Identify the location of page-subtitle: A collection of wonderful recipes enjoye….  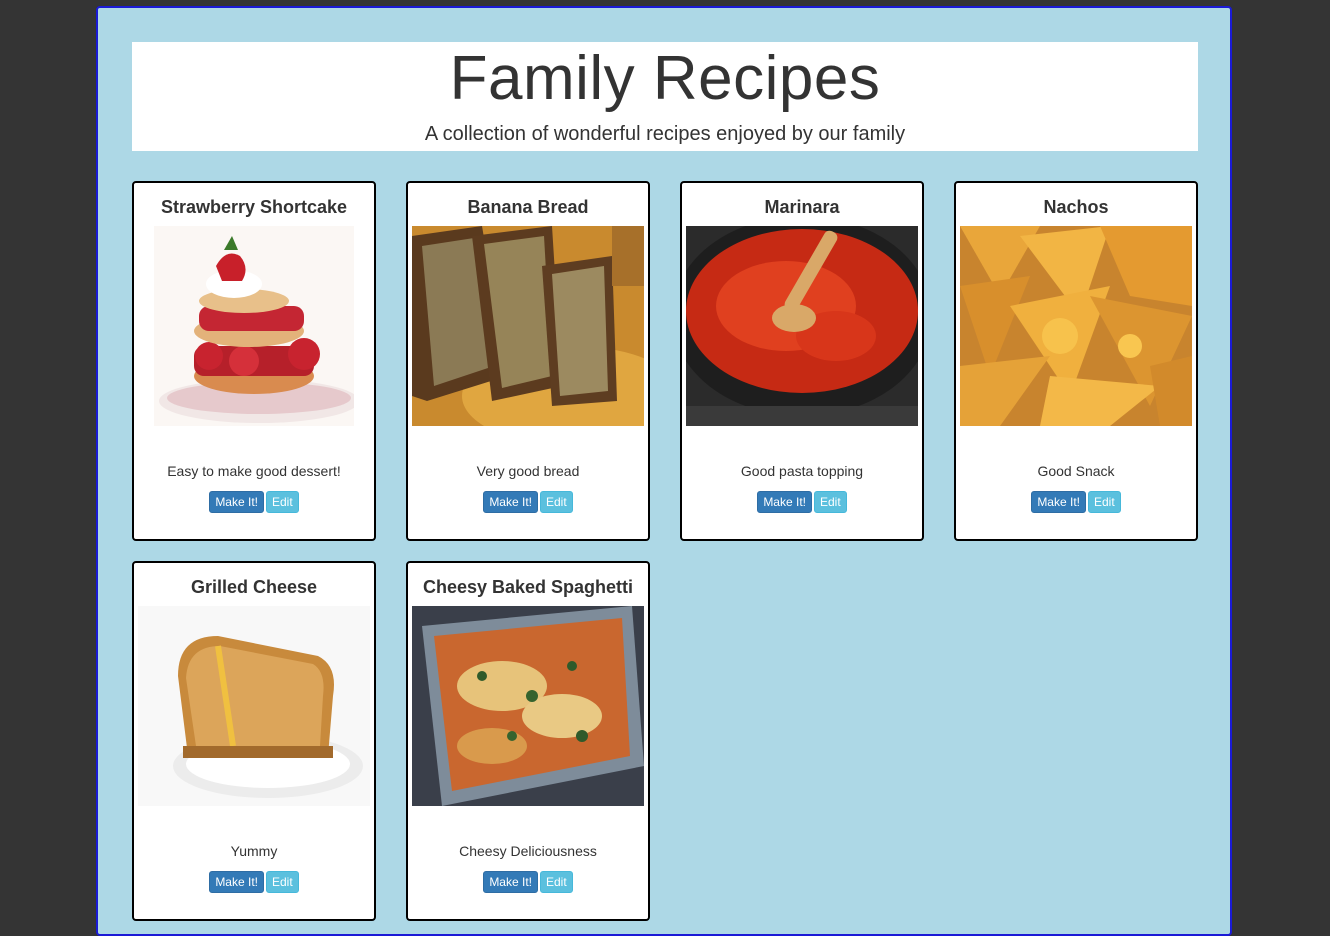
(665, 134).